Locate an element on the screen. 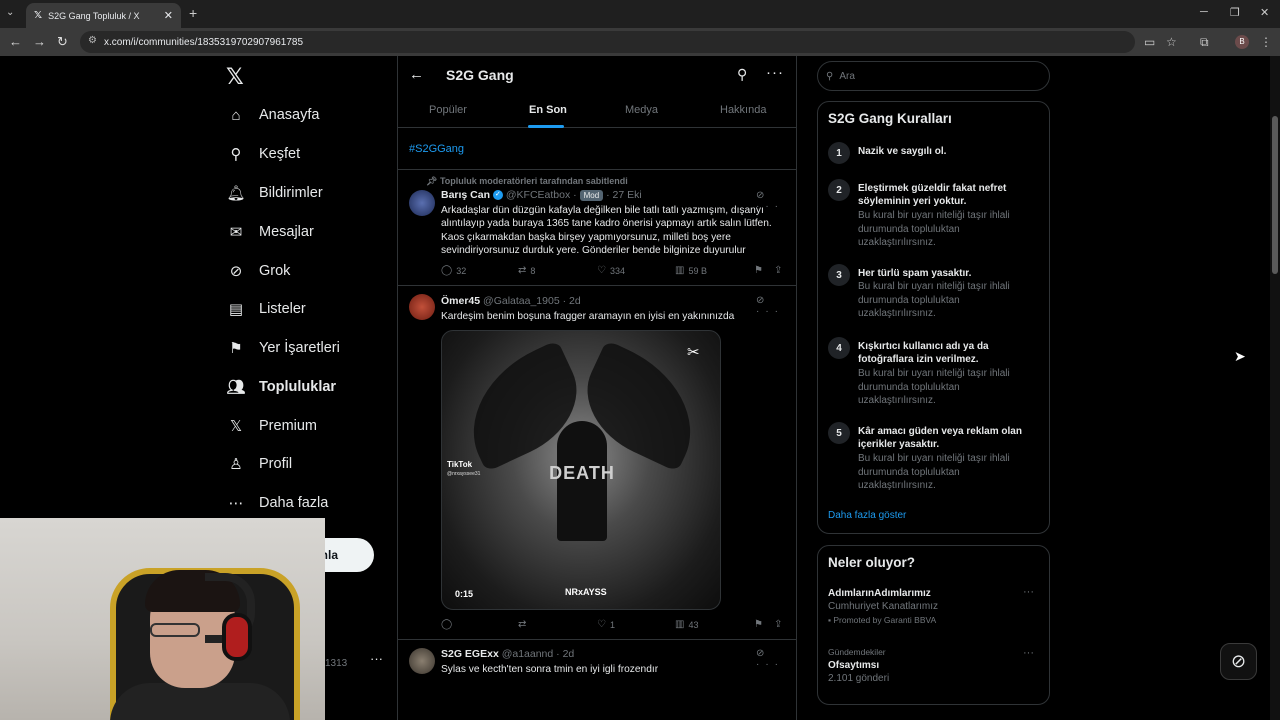  reply-button: ◯ is located at coordinates (448, 624).